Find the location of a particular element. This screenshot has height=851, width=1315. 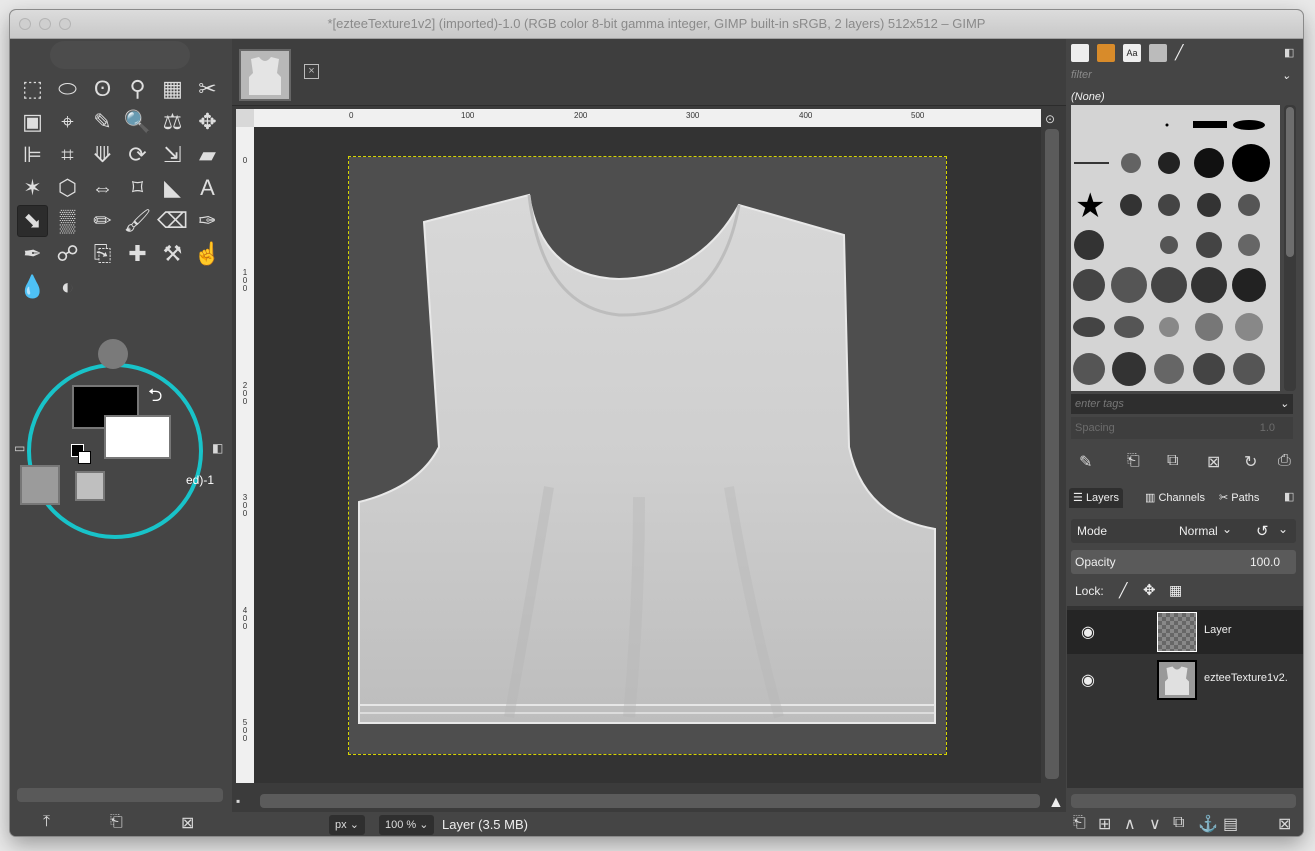

fonts-tab-icon: Aa is located at coordinates (1132, 53).